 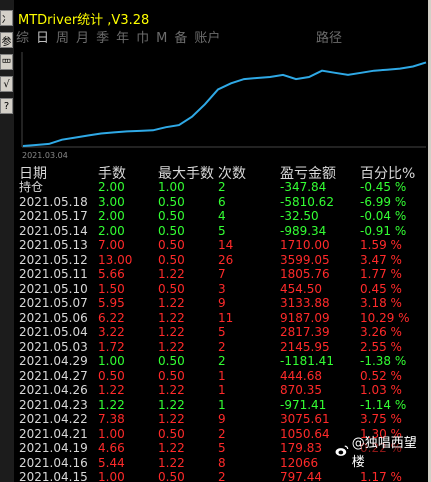 I want to click on cell-pct: 0.52 %, so click(x=381, y=375).